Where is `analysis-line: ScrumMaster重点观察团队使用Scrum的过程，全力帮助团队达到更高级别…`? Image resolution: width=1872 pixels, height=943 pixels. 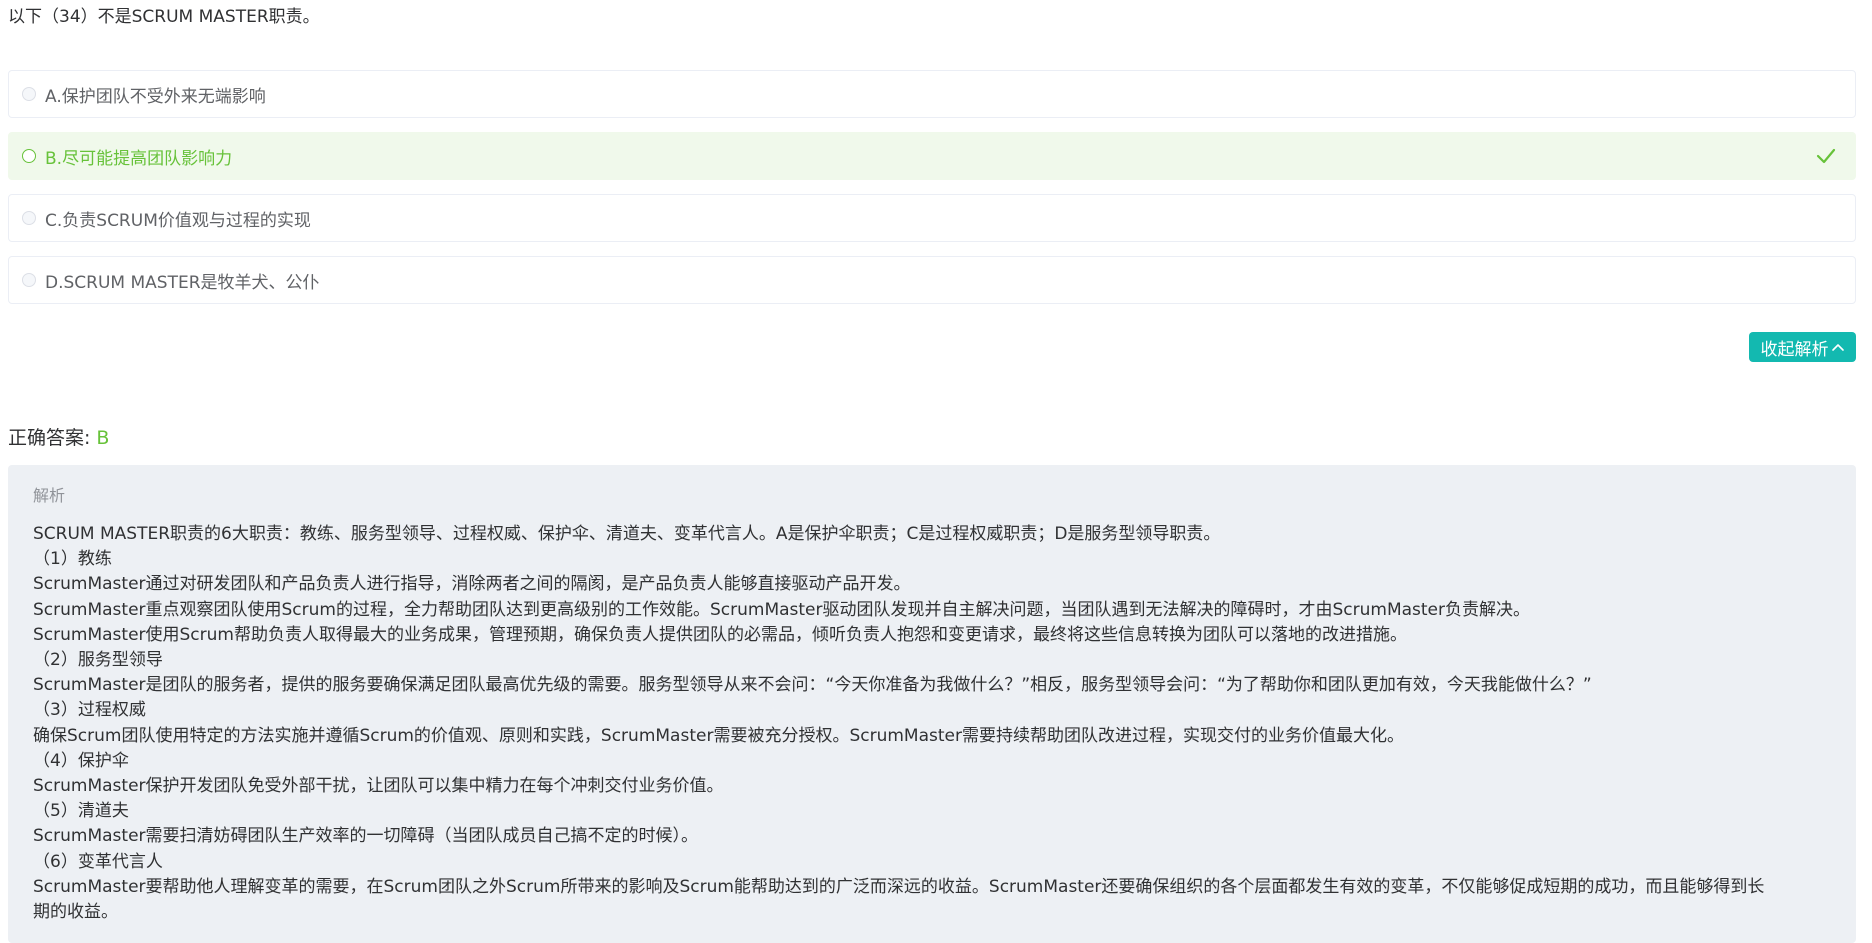
analysis-line: ScrumMaster重点观察团队使用Scrum的过程，全力帮助团队达到更高级别… is located at coordinates (782, 609).